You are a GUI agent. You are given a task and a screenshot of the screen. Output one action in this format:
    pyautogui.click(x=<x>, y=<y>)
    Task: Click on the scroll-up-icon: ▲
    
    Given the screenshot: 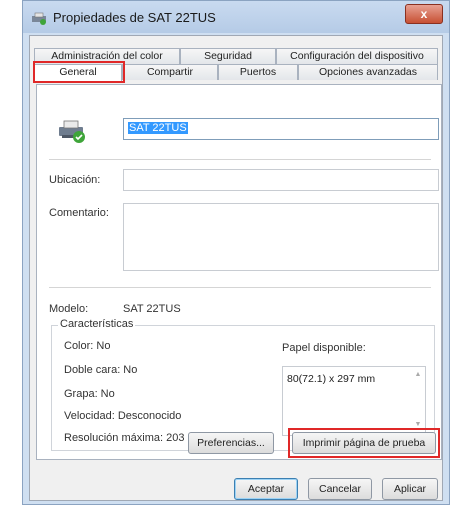 What is the action you would take?
    pyautogui.click(x=418, y=376)
    